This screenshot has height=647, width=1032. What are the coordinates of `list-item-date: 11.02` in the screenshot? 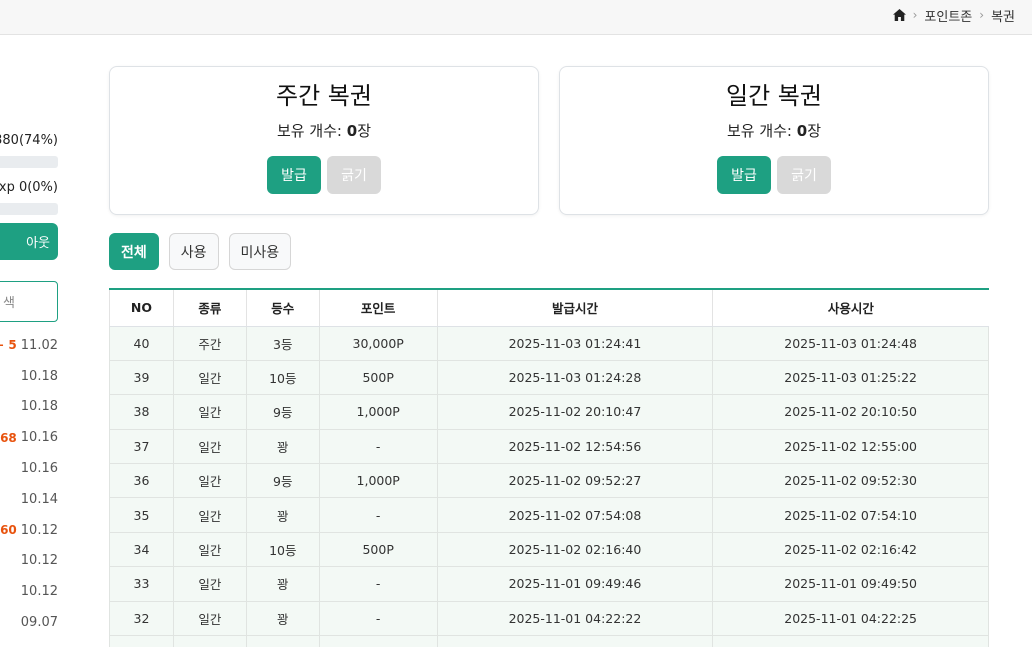 It's located at (39, 345).